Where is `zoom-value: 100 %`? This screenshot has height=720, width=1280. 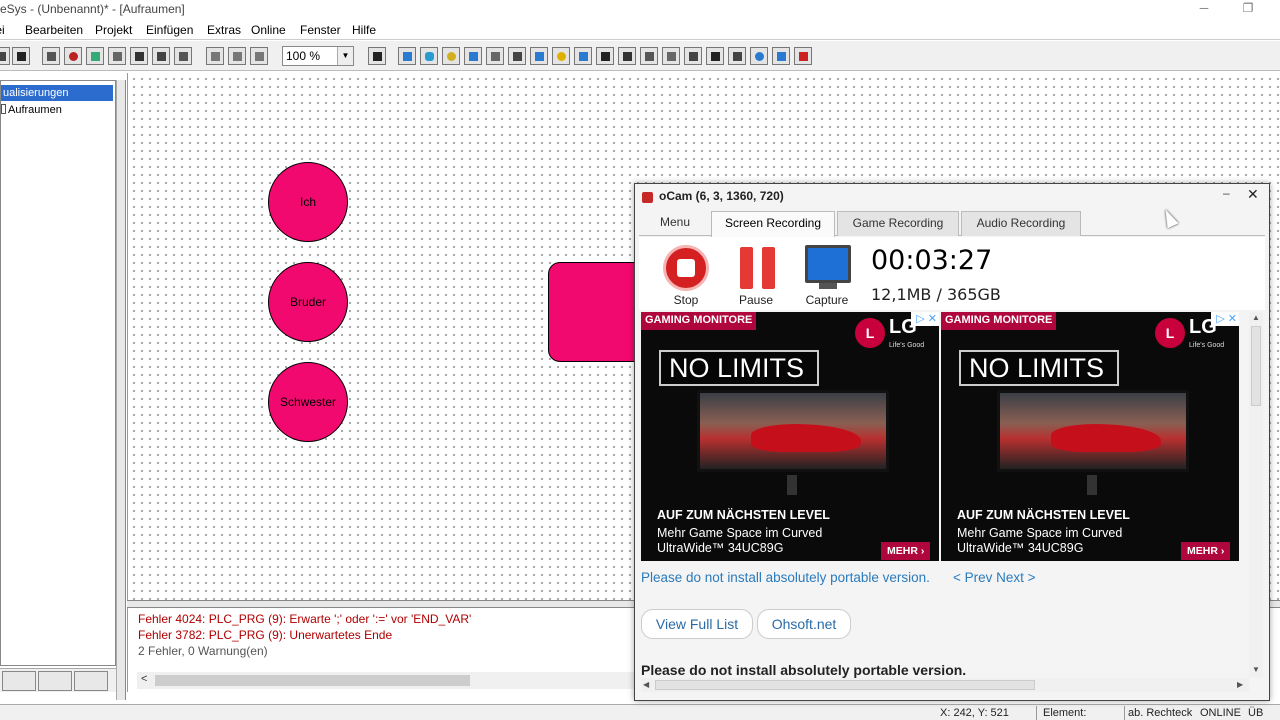 zoom-value: 100 % is located at coordinates (303, 56).